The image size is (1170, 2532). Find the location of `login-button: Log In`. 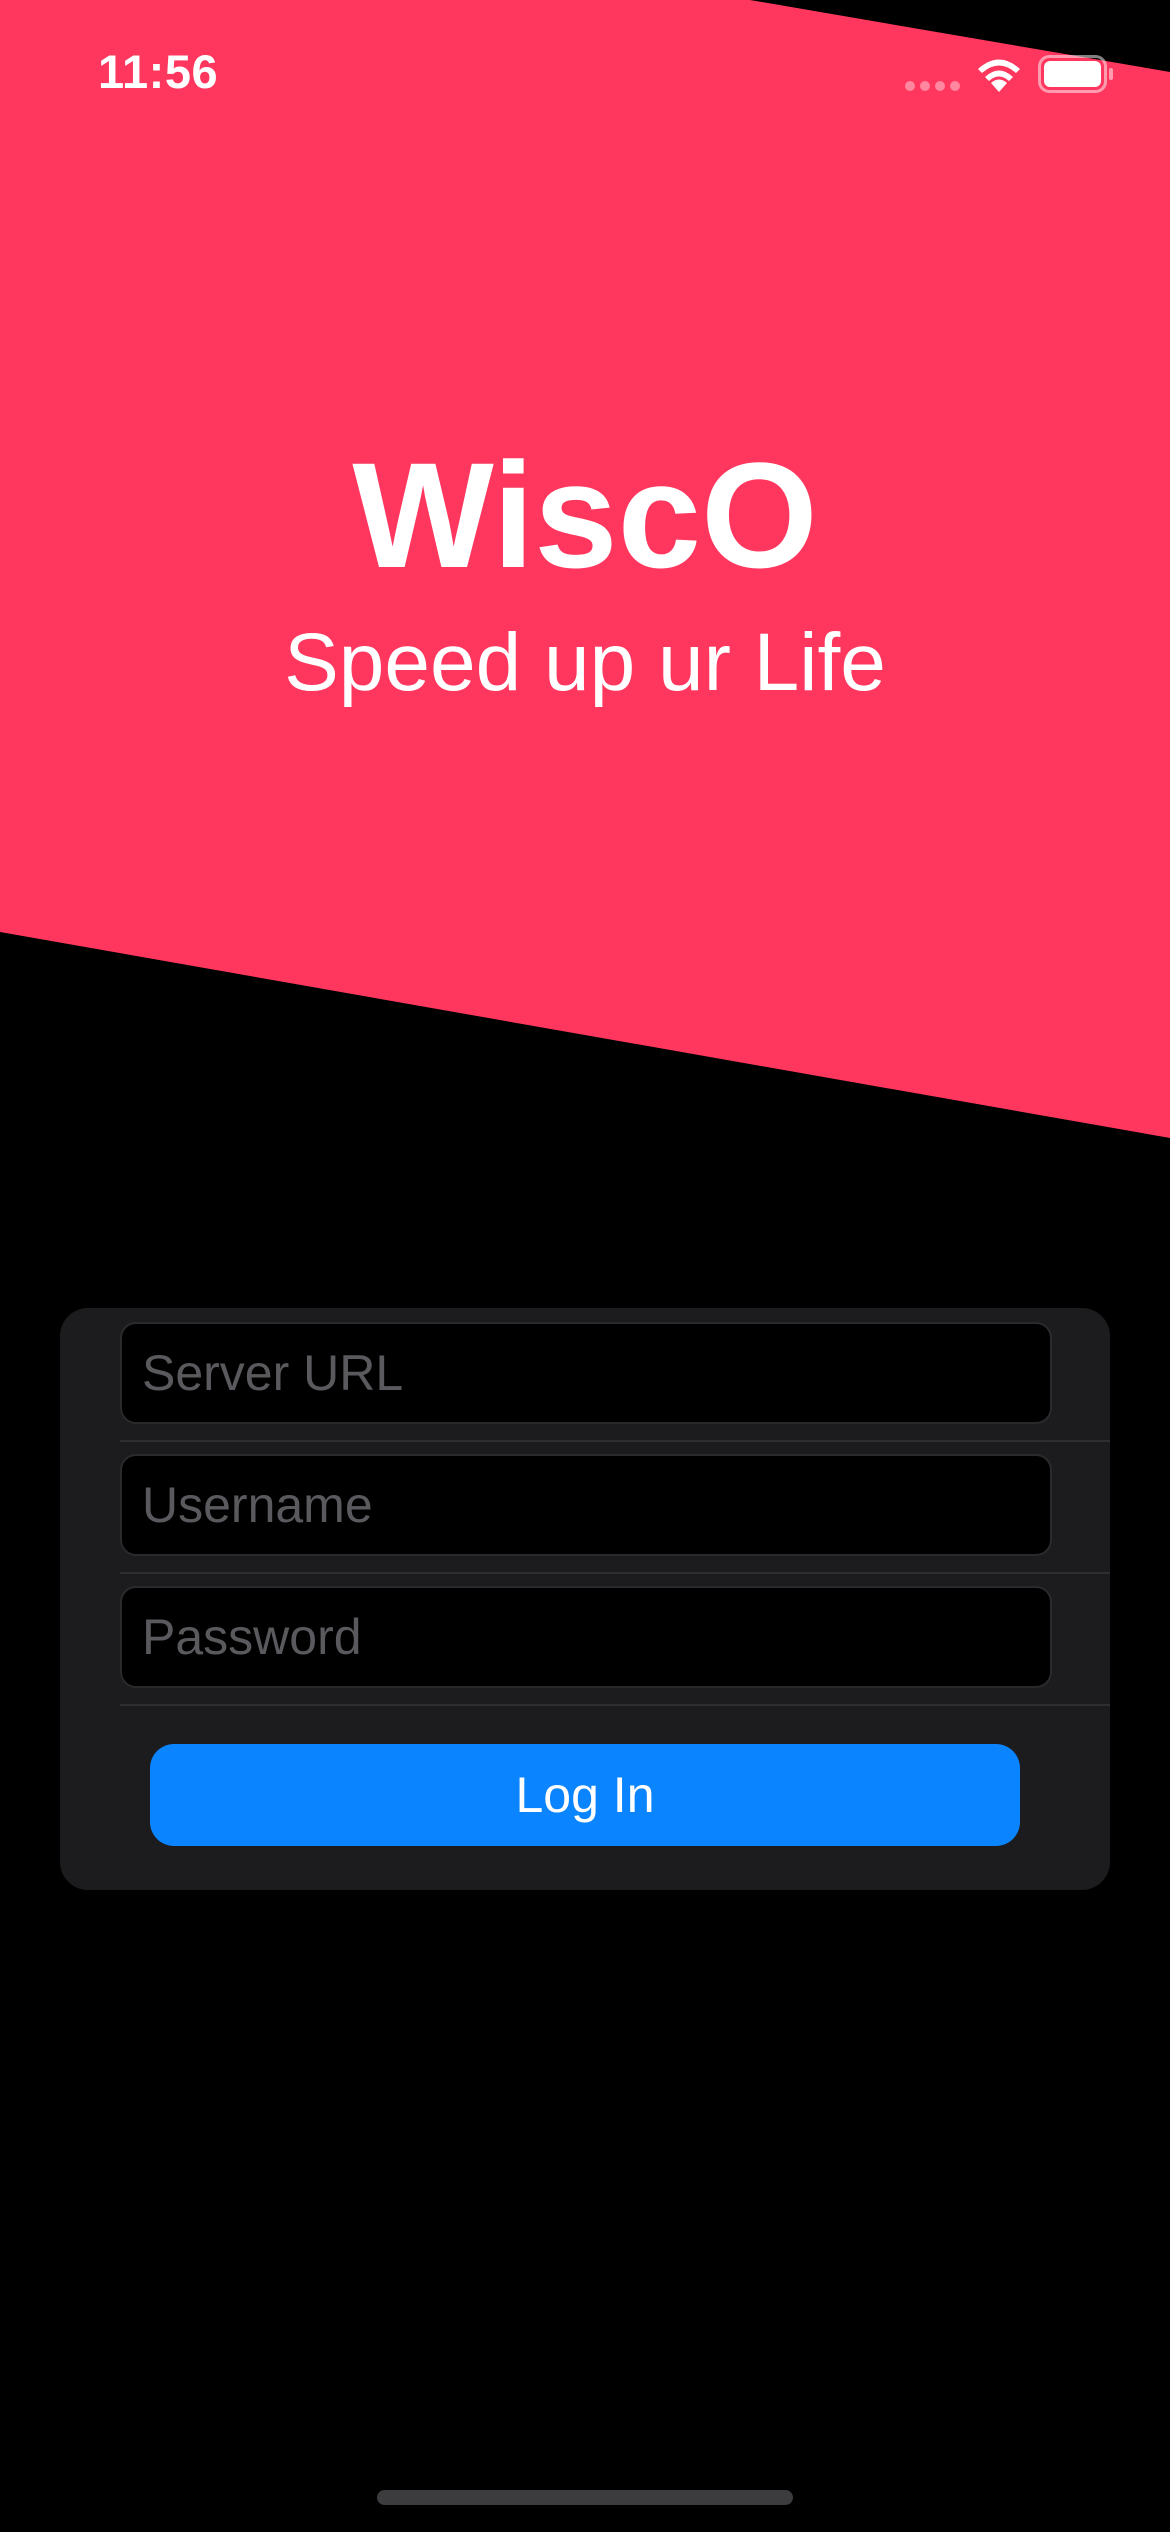

login-button: Log In is located at coordinates (585, 1795).